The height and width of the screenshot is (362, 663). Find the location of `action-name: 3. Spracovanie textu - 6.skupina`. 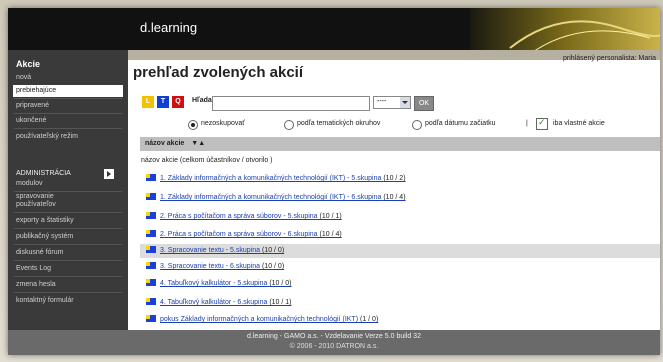

action-name: 3. Spracovanie textu - 6.skupina is located at coordinates (210, 266).